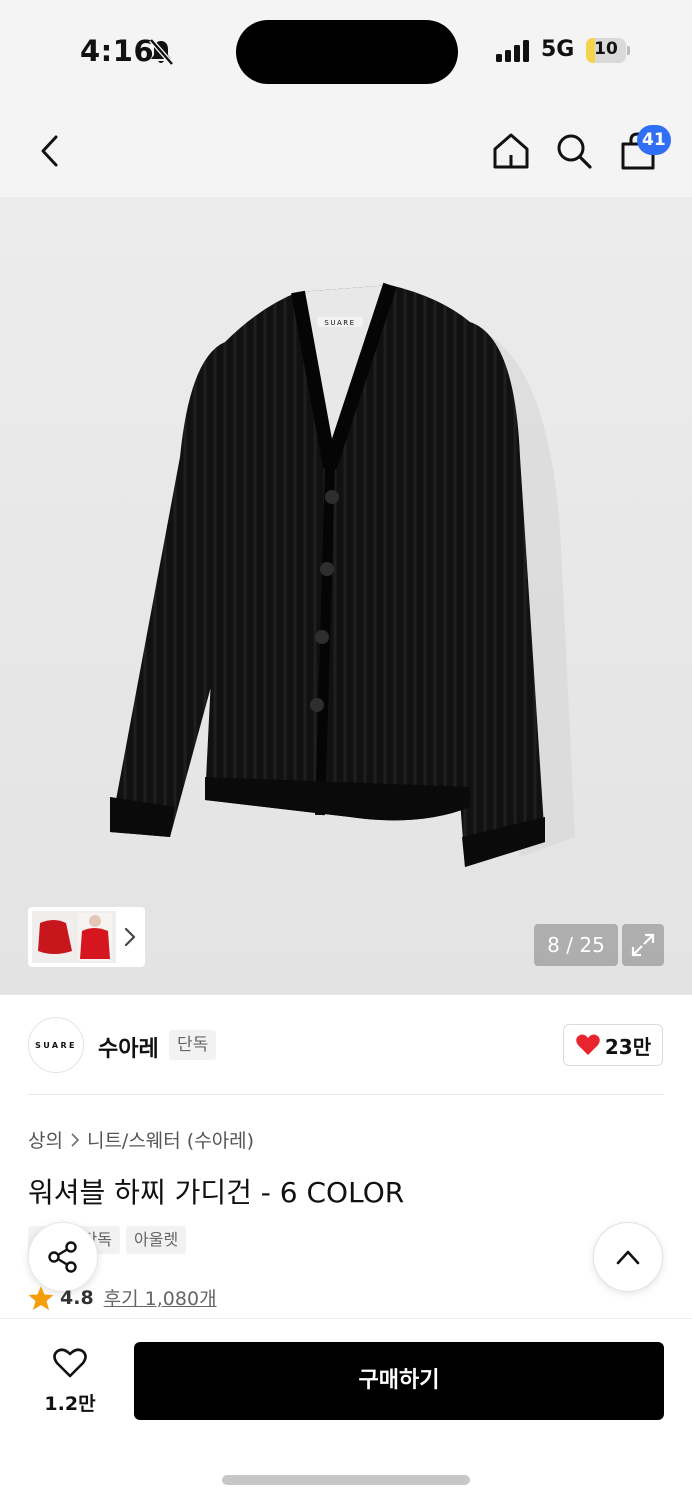  I want to click on search-icon, so click(574, 151).